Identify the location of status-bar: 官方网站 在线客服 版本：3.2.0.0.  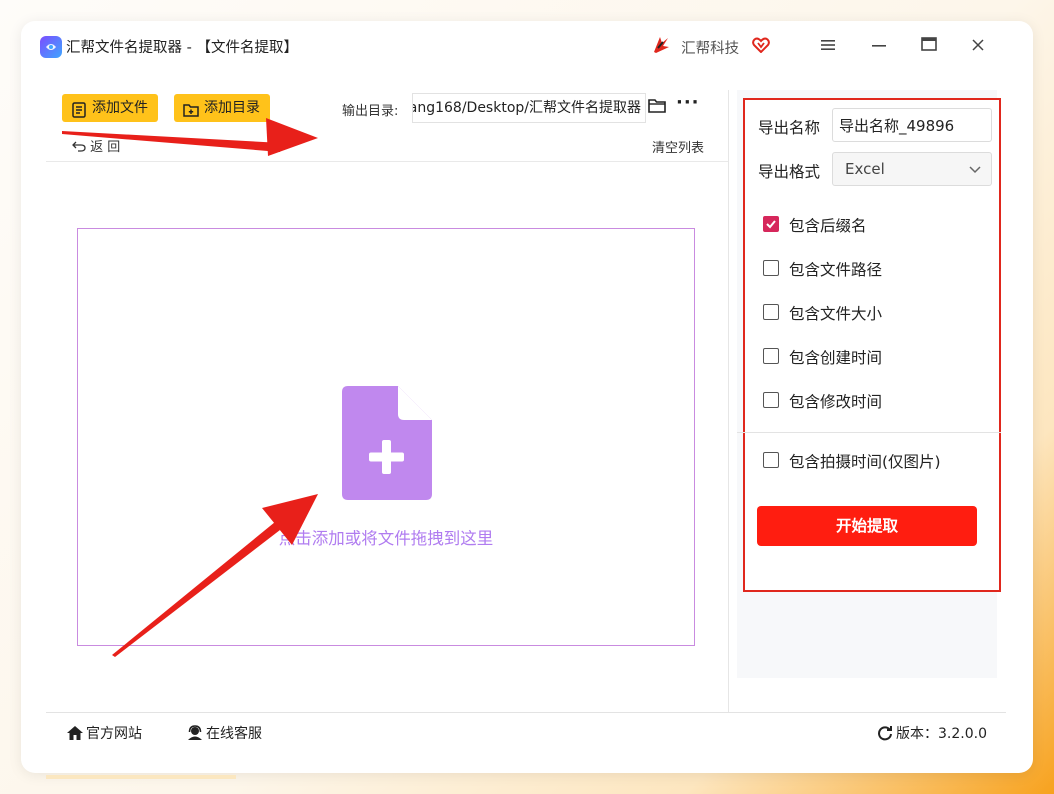
(526, 732).